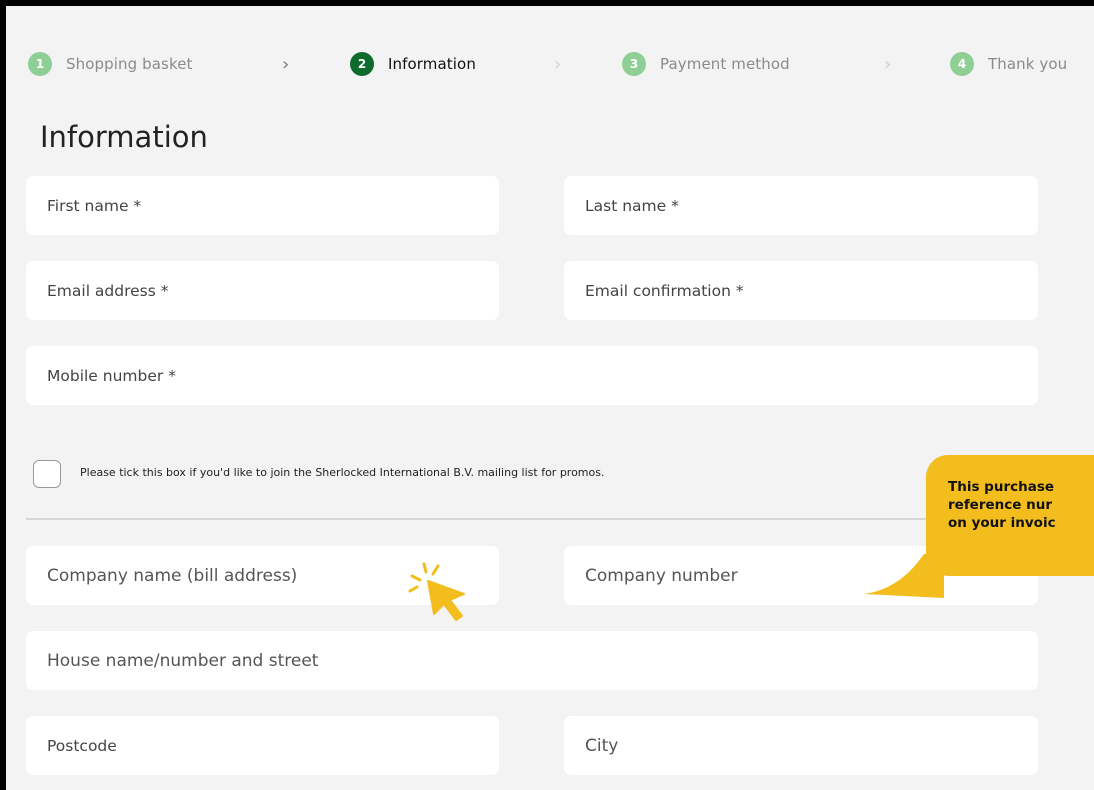 The height and width of the screenshot is (790, 1094). What do you see at coordinates (632, 205) in the screenshot?
I see `last-name-placeholder: Last name *` at bounding box center [632, 205].